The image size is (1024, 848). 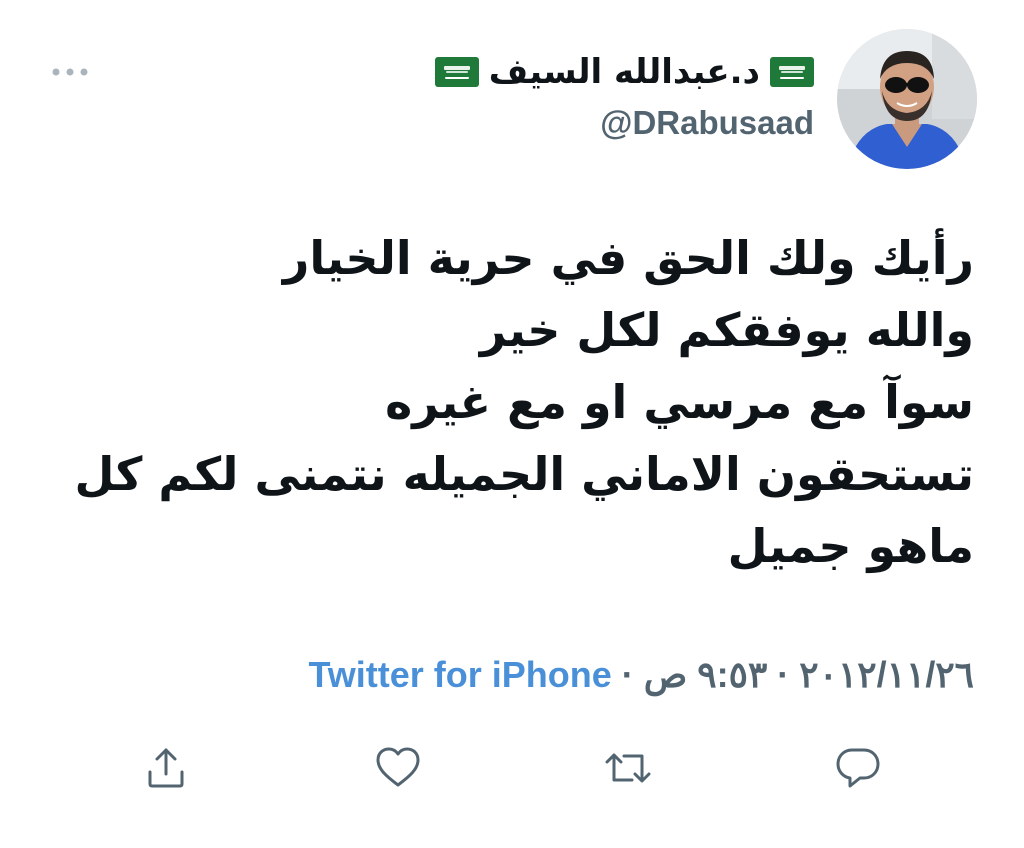 I want to click on more-horizontal-icon, so click(x=70, y=72).